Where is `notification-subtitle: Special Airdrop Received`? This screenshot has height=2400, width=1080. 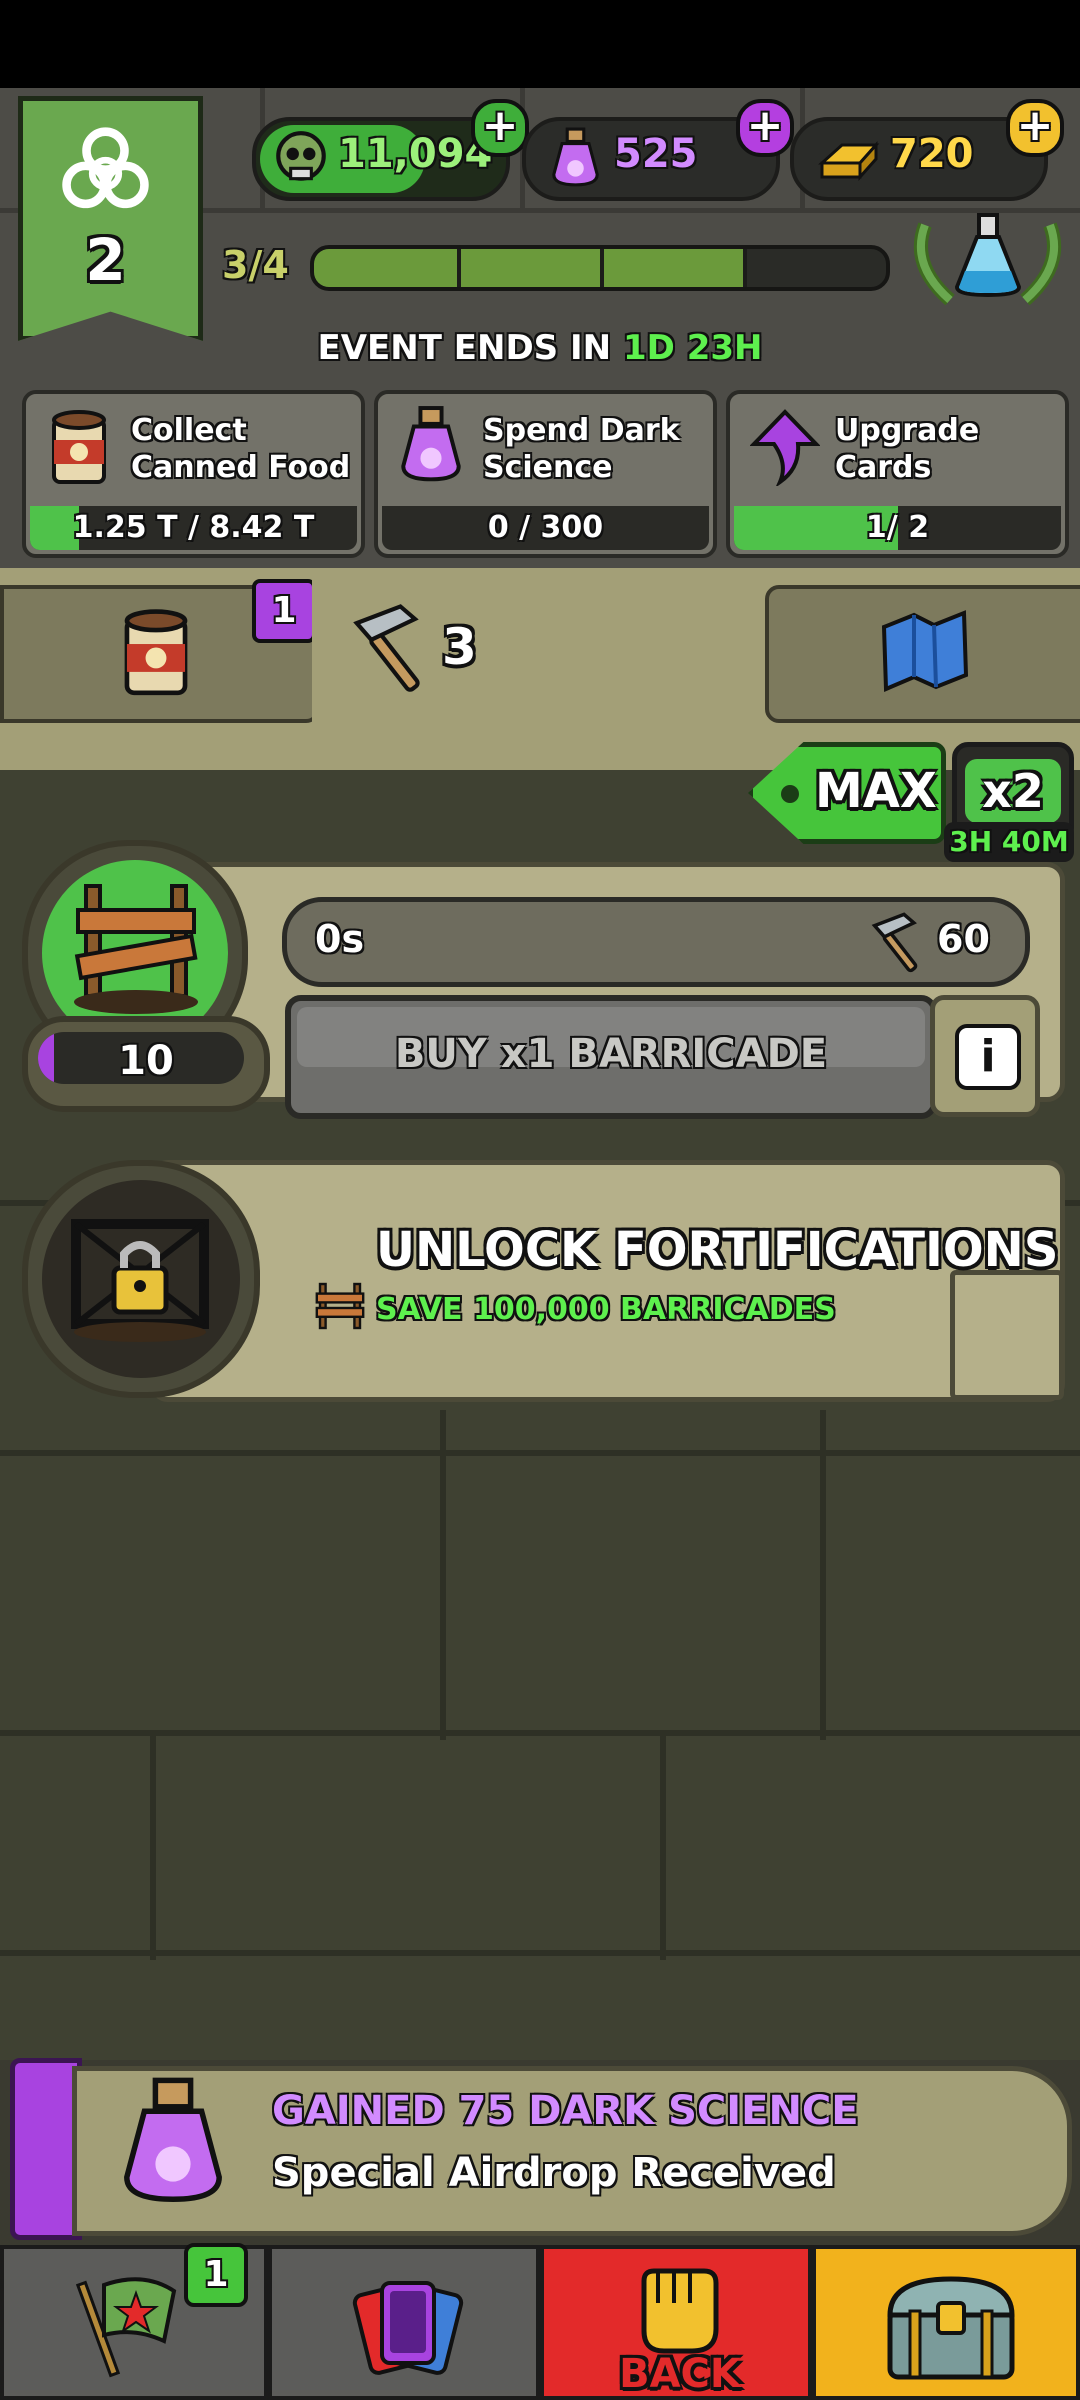 notification-subtitle: Special Airdrop Received is located at coordinates (554, 2173).